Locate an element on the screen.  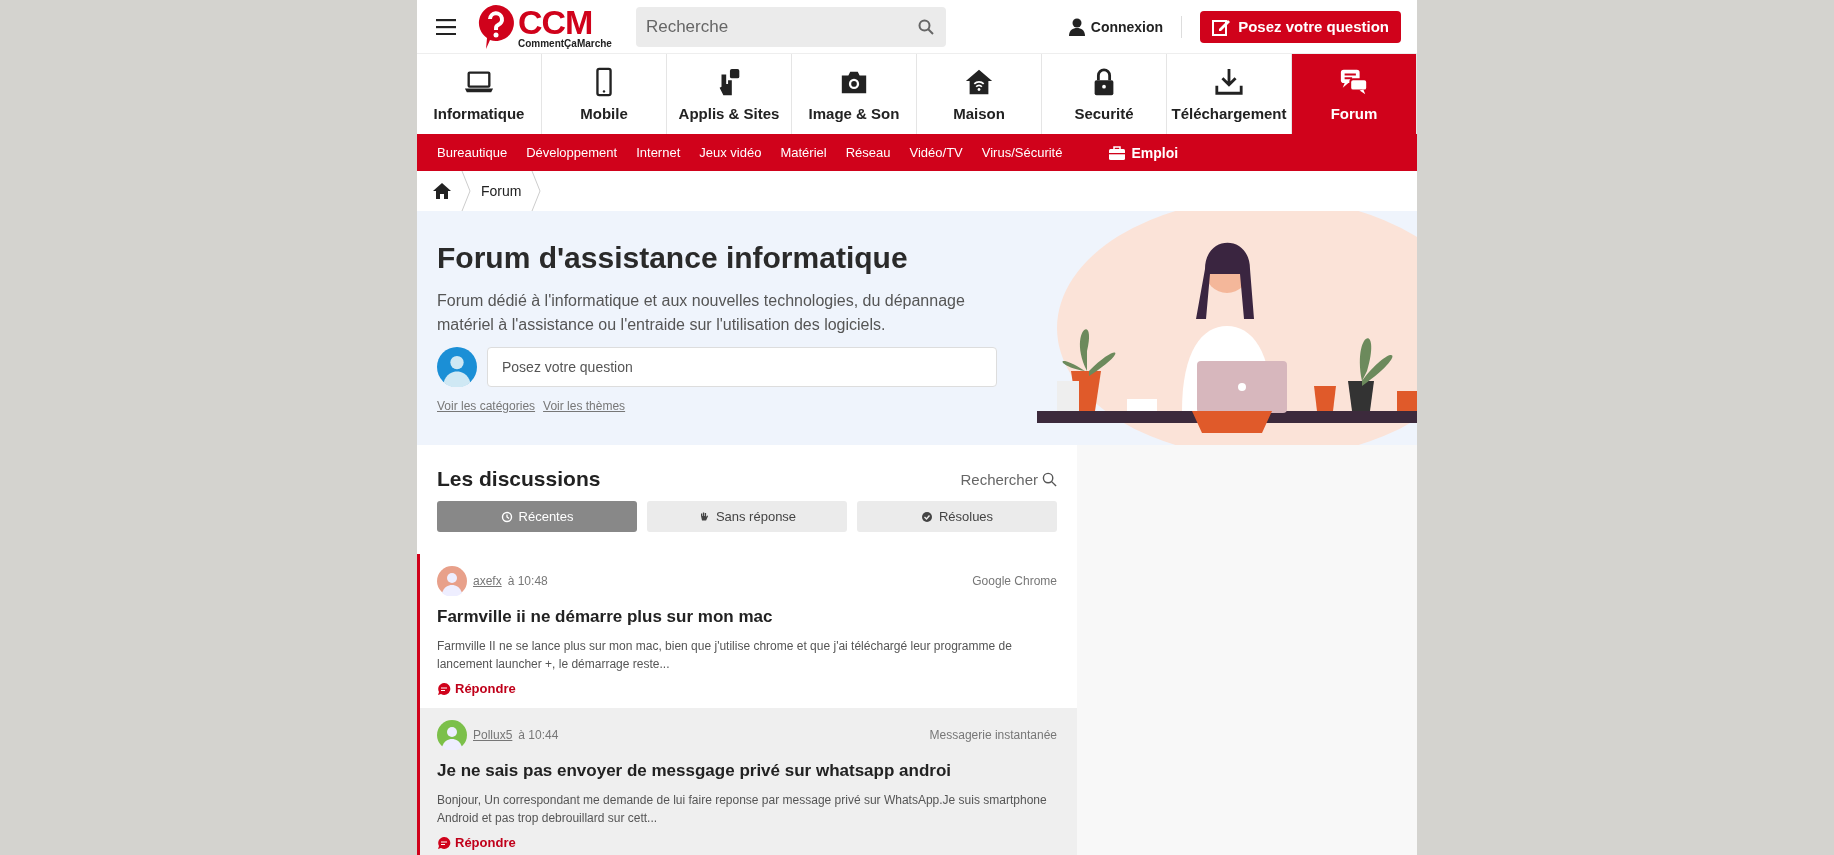
question-field: Posez votre question is located at coordinates (742, 367).